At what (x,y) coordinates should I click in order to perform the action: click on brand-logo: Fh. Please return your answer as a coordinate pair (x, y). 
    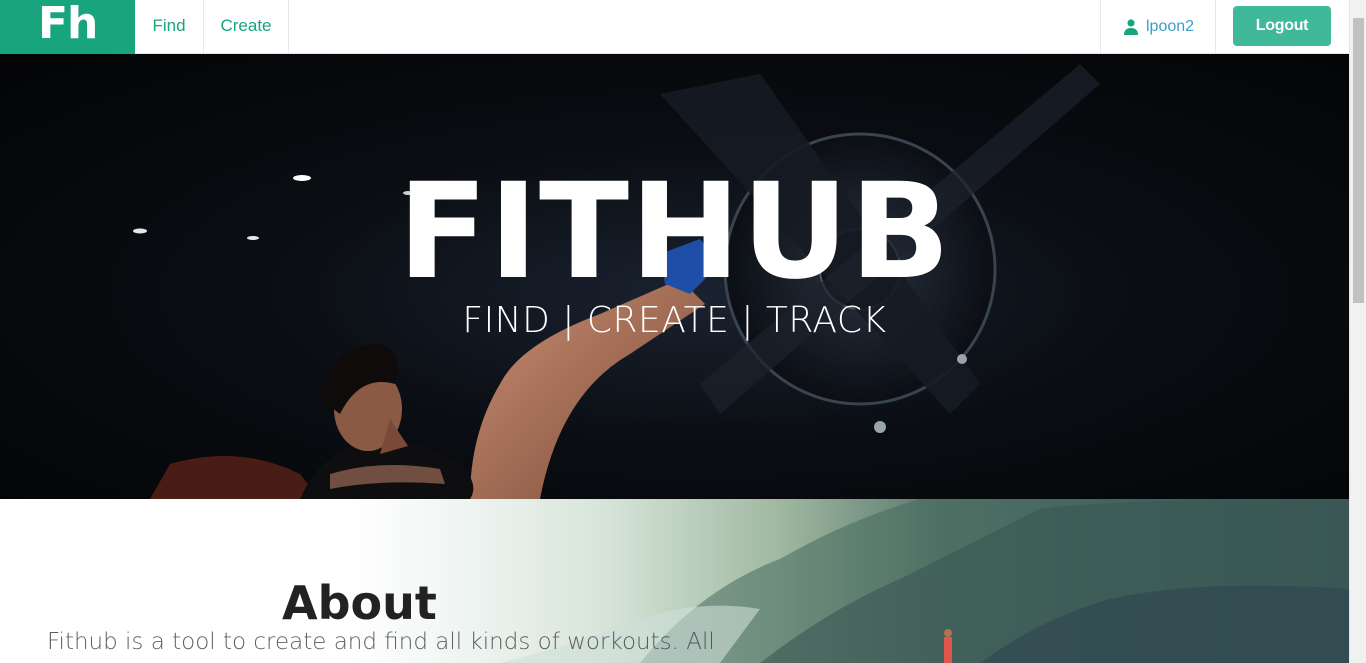
    Looking at the image, I should click on (67, 27).